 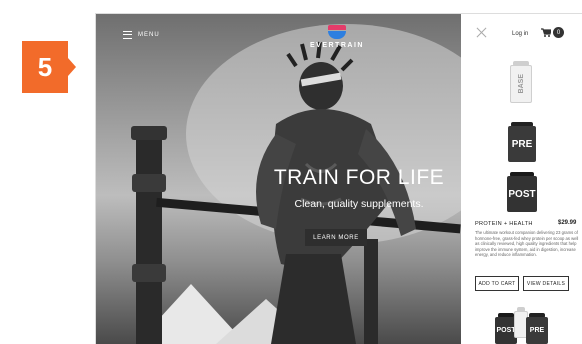 What do you see at coordinates (337, 45) in the screenshot?
I see `brand-name: EVERTRAIN` at bounding box center [337, 45].